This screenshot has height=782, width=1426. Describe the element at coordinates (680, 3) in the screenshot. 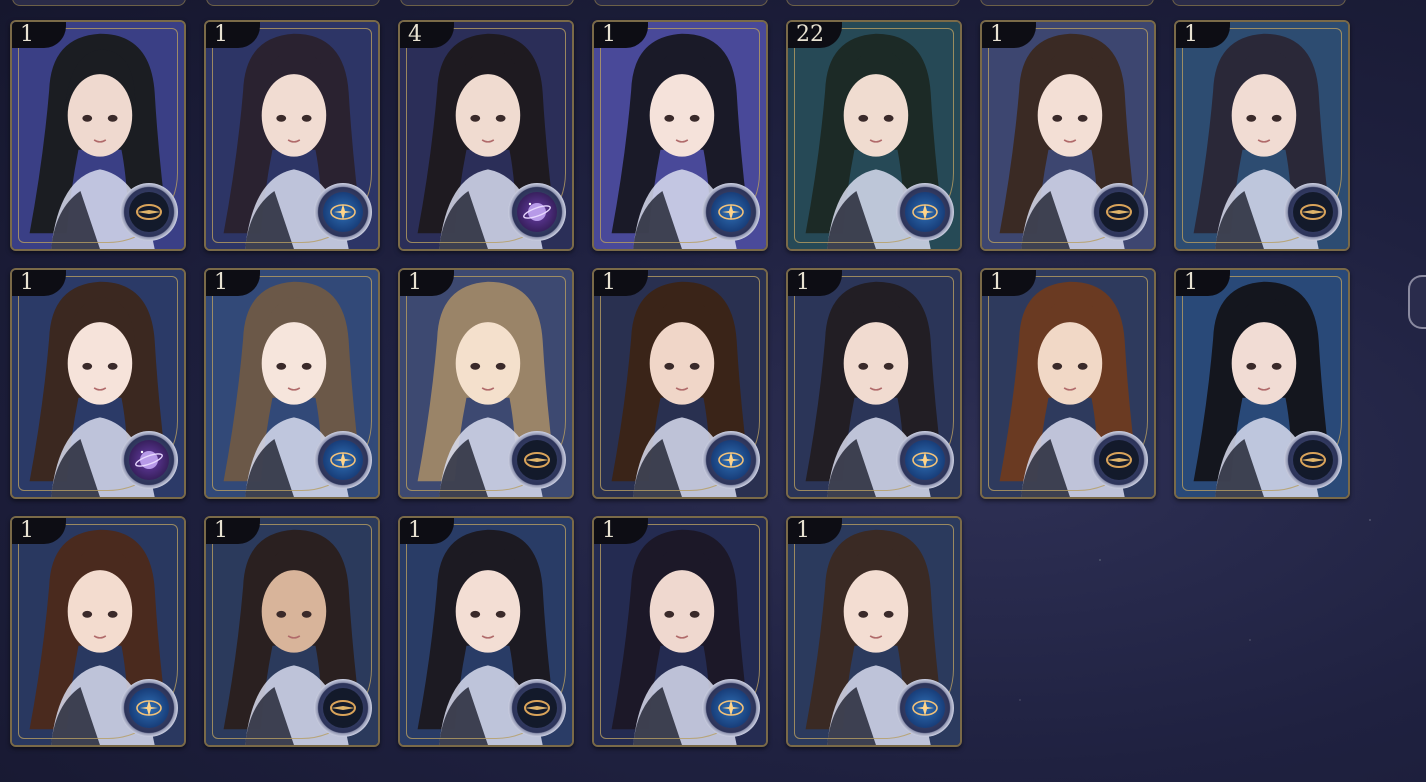

I see `previous-row-edge` at that location.